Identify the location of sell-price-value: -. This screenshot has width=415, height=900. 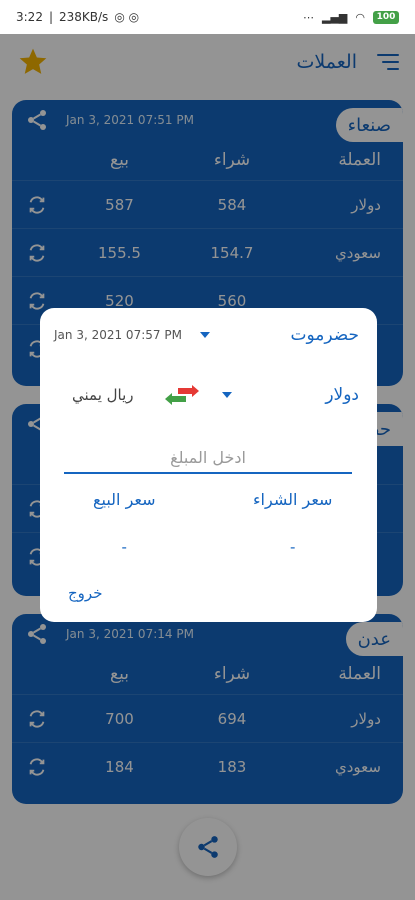
(124, 547).